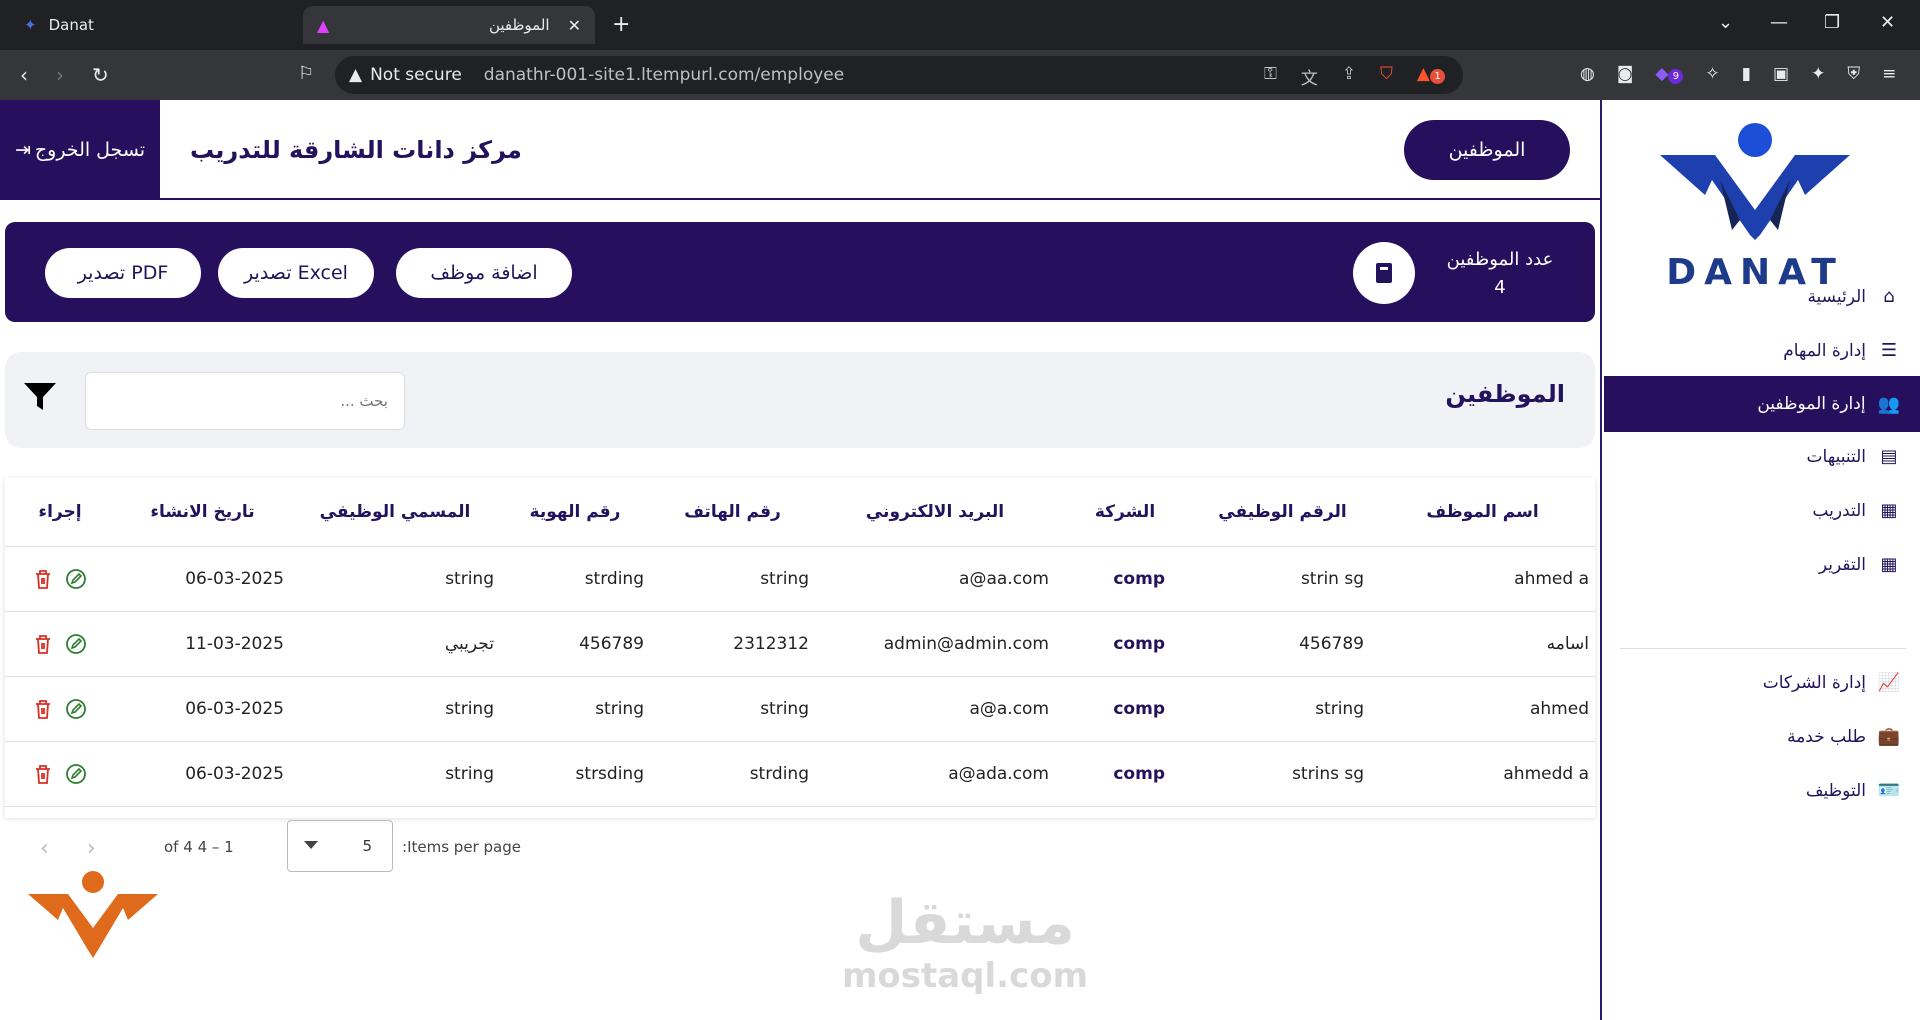 This screenshot has height=1020, width=1920. I want to click on next-page-icon: ›, so click(91, 848).